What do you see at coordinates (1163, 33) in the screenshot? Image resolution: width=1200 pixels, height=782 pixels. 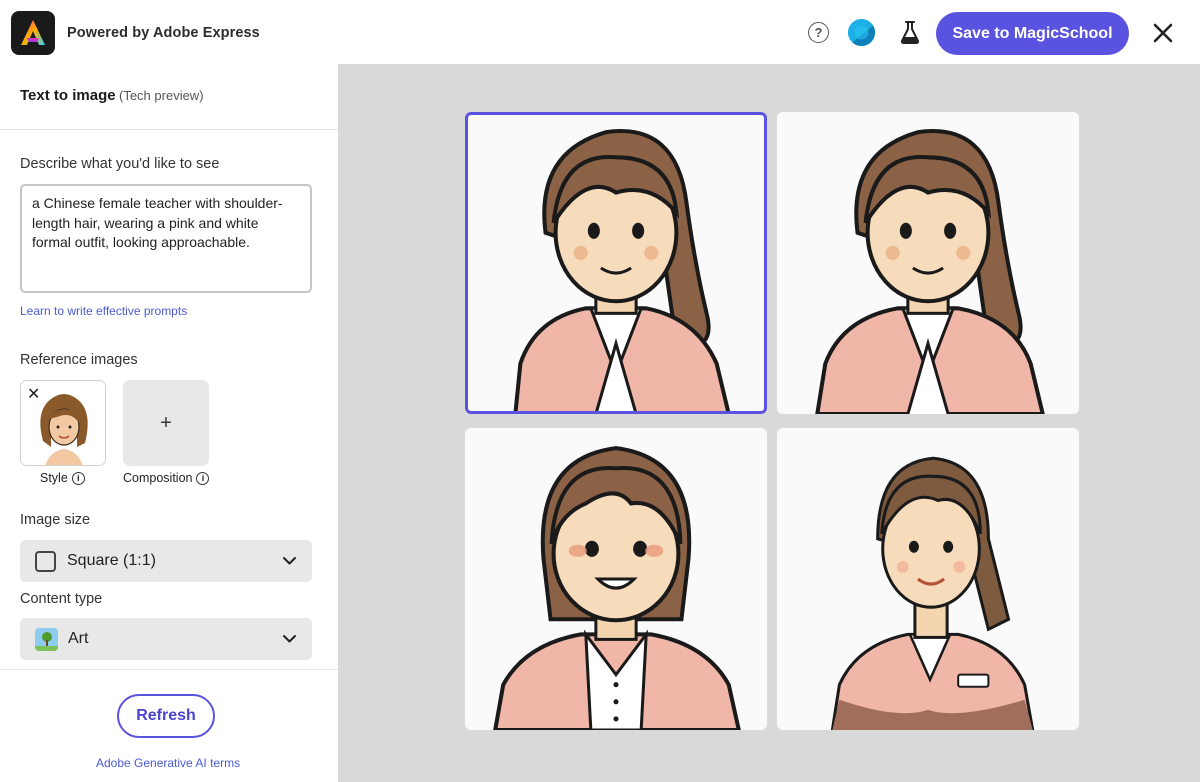 I see `close-icon` at bounding box center [1163, 33].